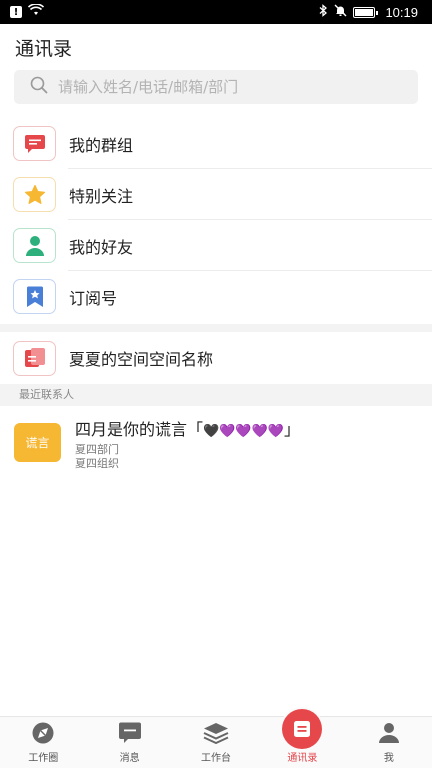 Image resolution: width=432 pixels, height=768 pixels. I want to click on star-icon, so click(34, 194).